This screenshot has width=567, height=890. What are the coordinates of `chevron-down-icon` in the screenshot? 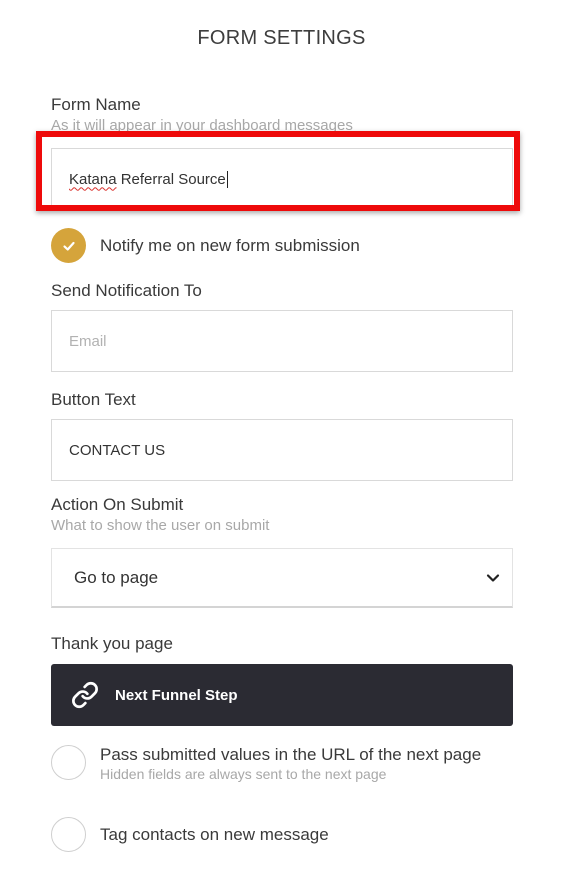 It's located at (493, 577).